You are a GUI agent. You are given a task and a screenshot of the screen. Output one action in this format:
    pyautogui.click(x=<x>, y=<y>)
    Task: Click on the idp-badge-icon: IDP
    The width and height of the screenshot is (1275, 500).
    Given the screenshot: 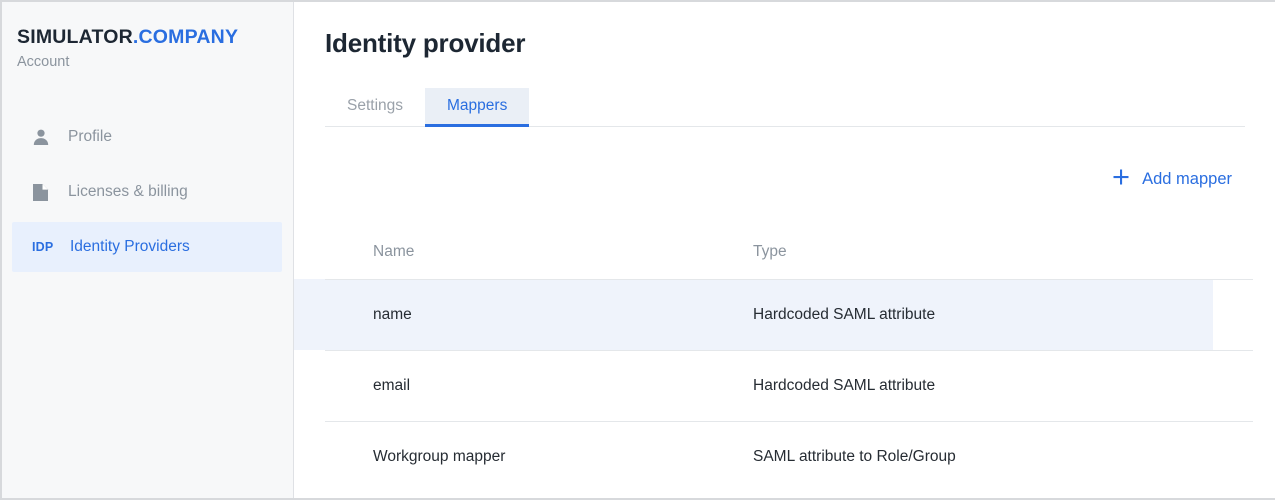 What is the action you would take?
    pyautogui.click(x=43, y=247)
    